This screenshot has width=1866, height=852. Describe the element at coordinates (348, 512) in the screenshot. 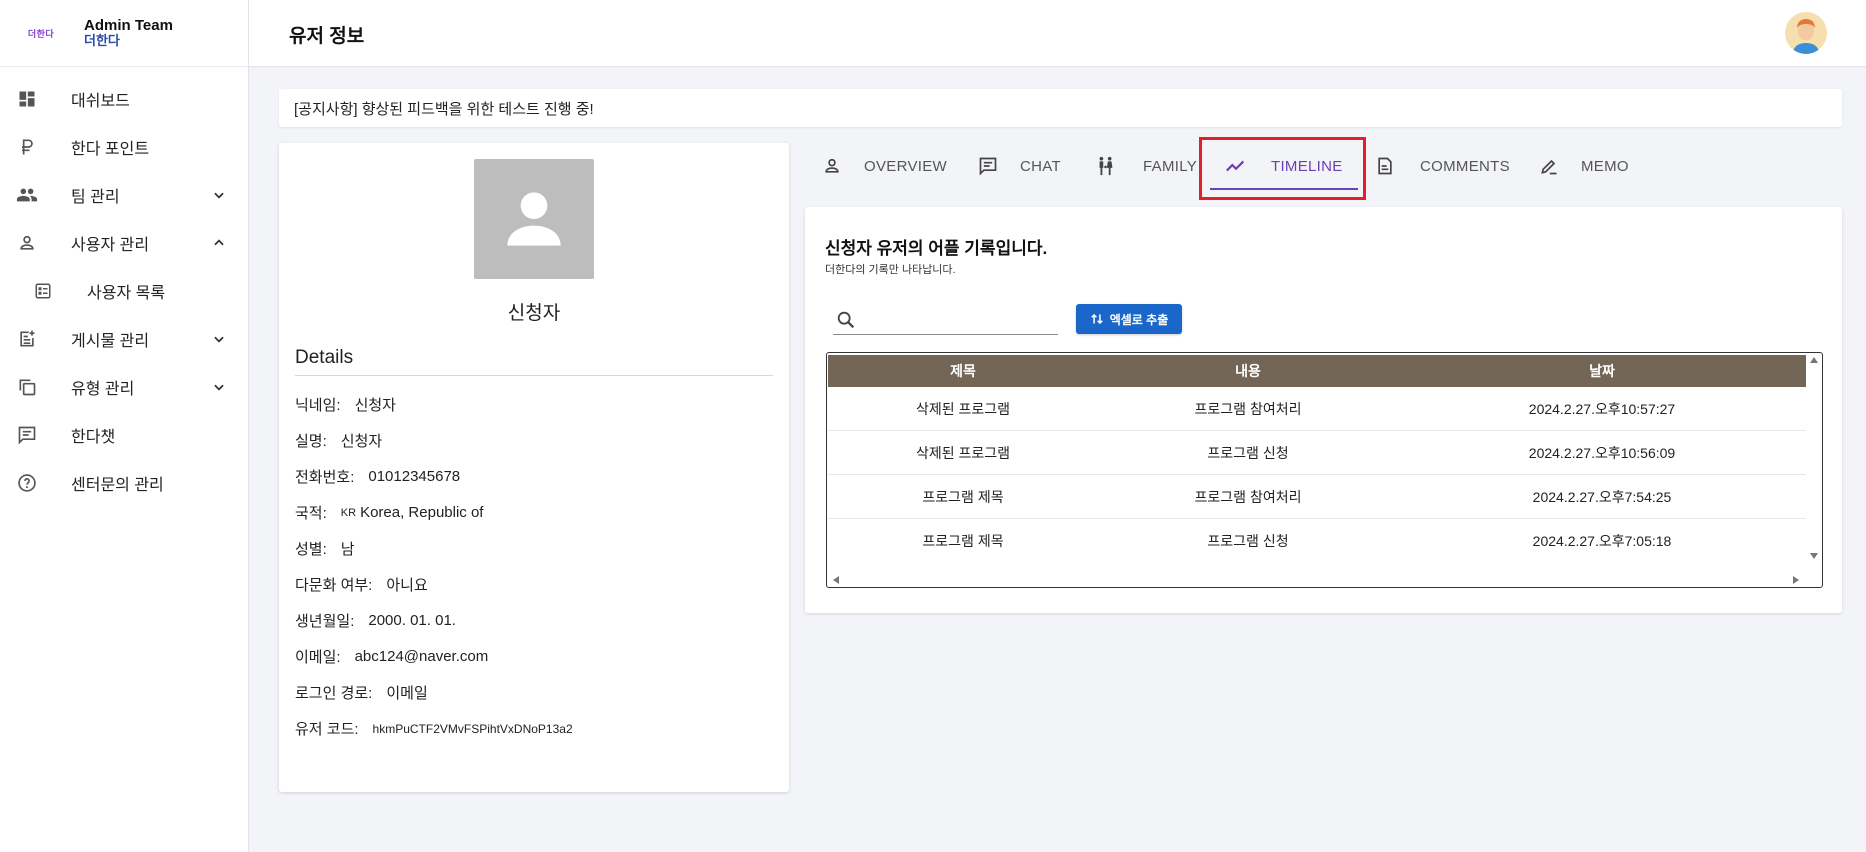

I see `flag-code: KR` at that location.